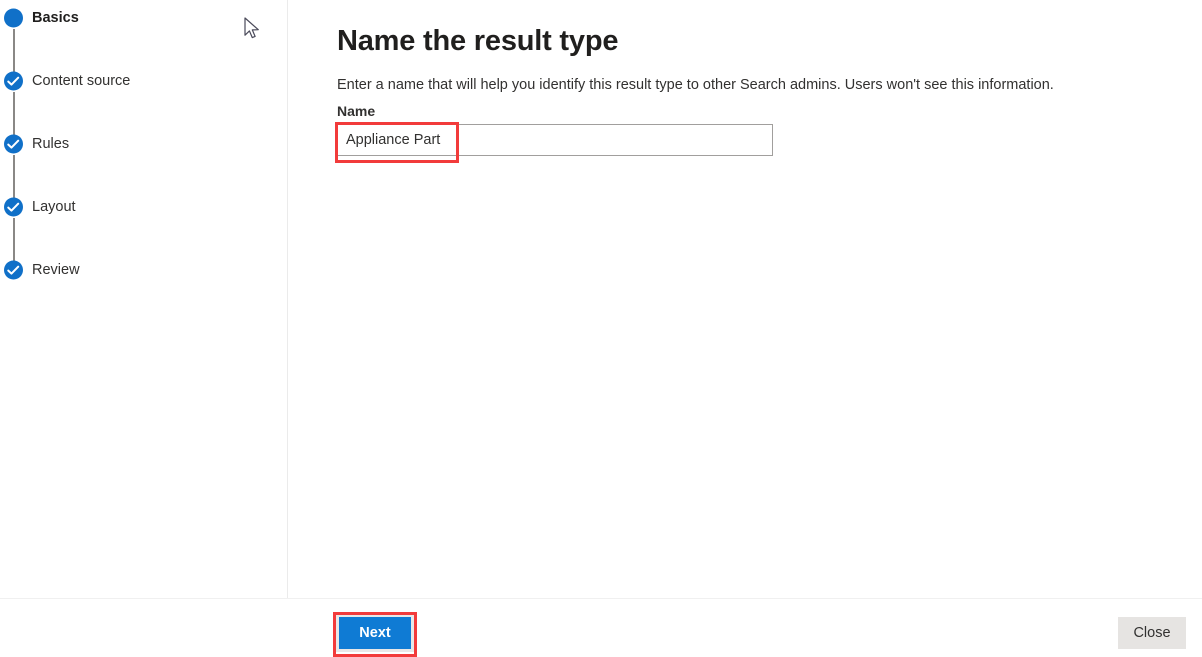  Describe the element at coordinates (13, 18) in the screenshot. I see `filled-circle-icon` at that location.